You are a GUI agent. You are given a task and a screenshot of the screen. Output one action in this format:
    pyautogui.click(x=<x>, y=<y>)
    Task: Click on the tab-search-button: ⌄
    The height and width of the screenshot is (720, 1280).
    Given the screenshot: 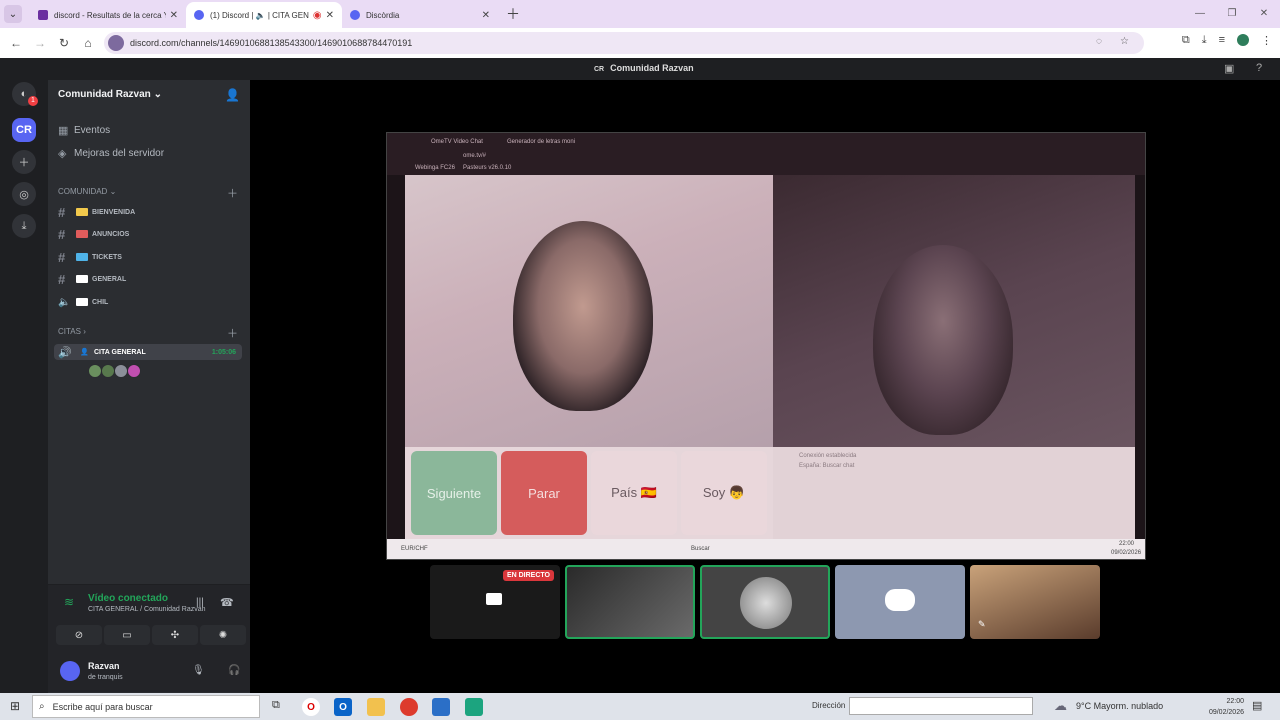 What is the action you would take?
    pyautogui.click(x=13, y=14)
    